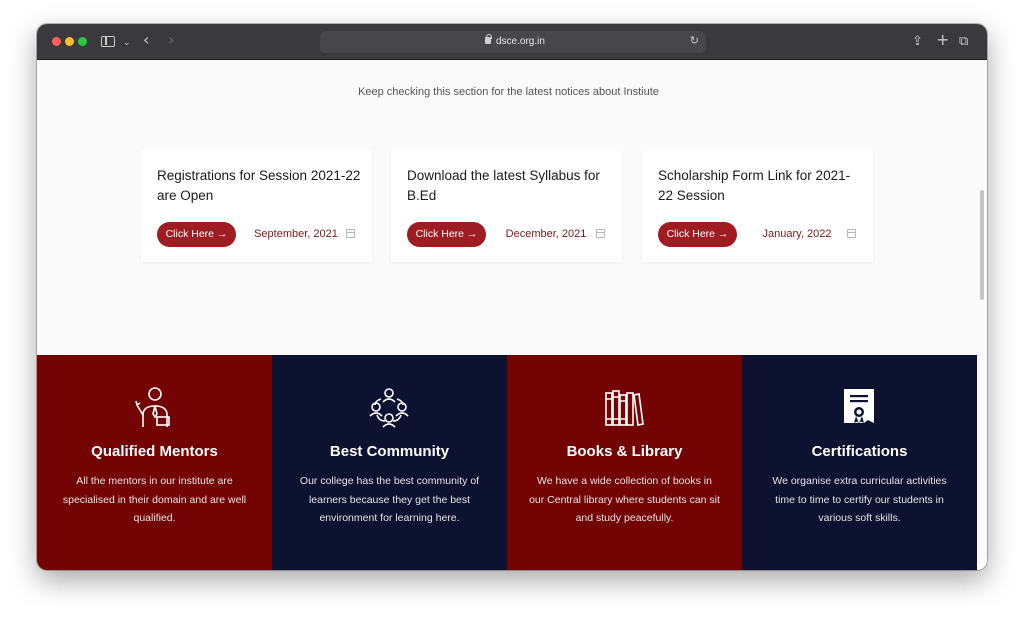  What do you see at coordinates (56, 41) in the screenshot?
I see `close-window-button` at bounding box center [56, 41].